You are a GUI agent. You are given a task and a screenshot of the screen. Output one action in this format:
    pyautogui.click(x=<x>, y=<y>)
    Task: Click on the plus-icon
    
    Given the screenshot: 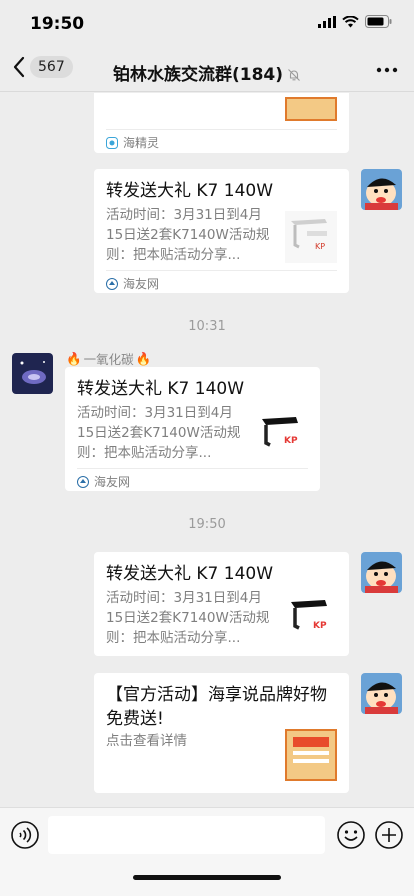 What is the action you would take?
    pyautogui.click(x=389, y=835)
    